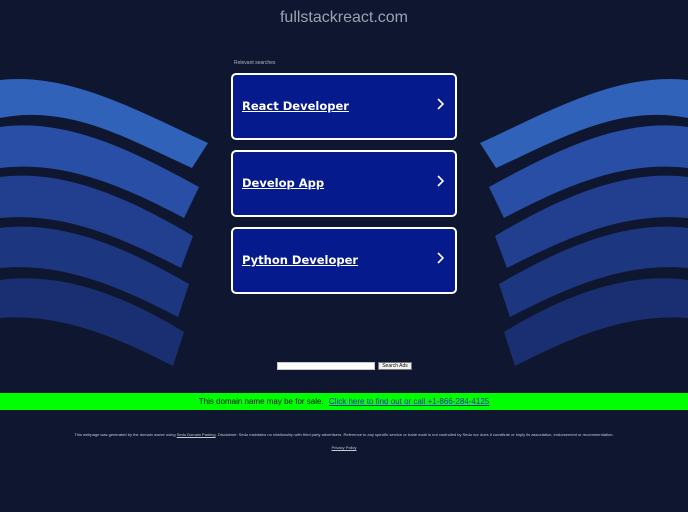 This screenshot has width=688, height=512. I want to click on related-link-python-developer: Python Developer, so click(344, 260).